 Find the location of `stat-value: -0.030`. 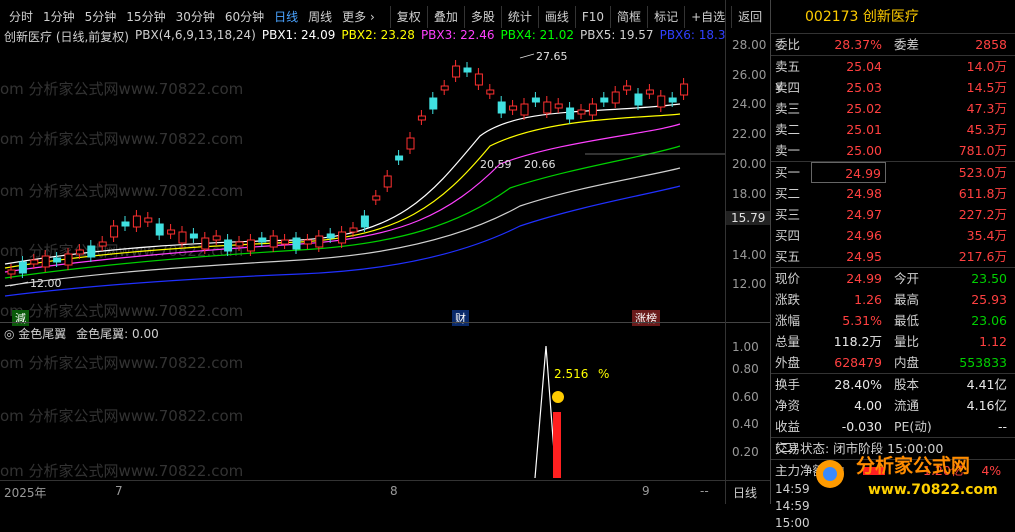

stat-value: -0.030 is located at coordinates (861, 426).